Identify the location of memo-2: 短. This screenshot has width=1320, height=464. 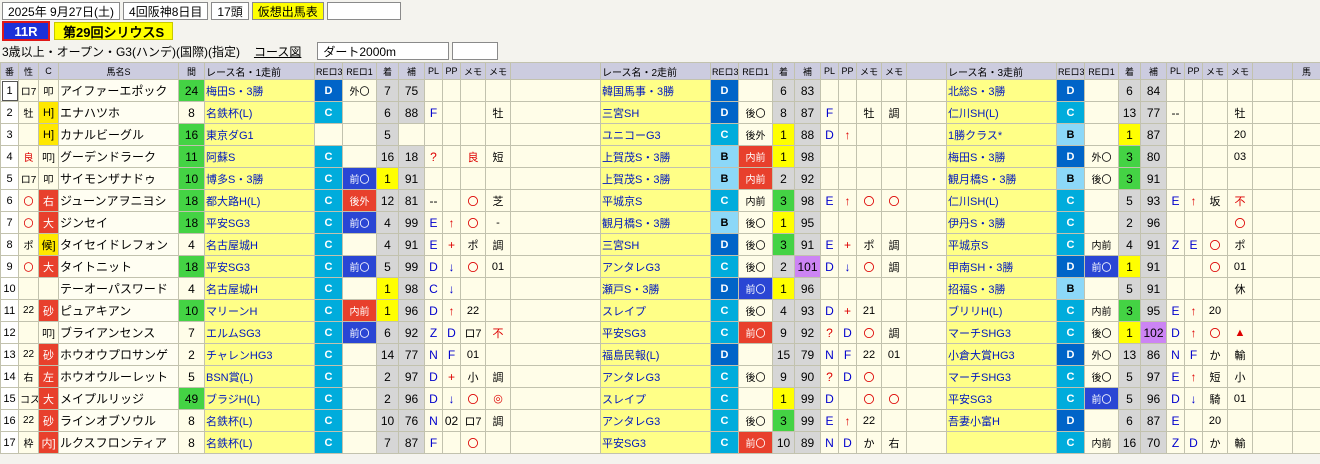
(498, 156).